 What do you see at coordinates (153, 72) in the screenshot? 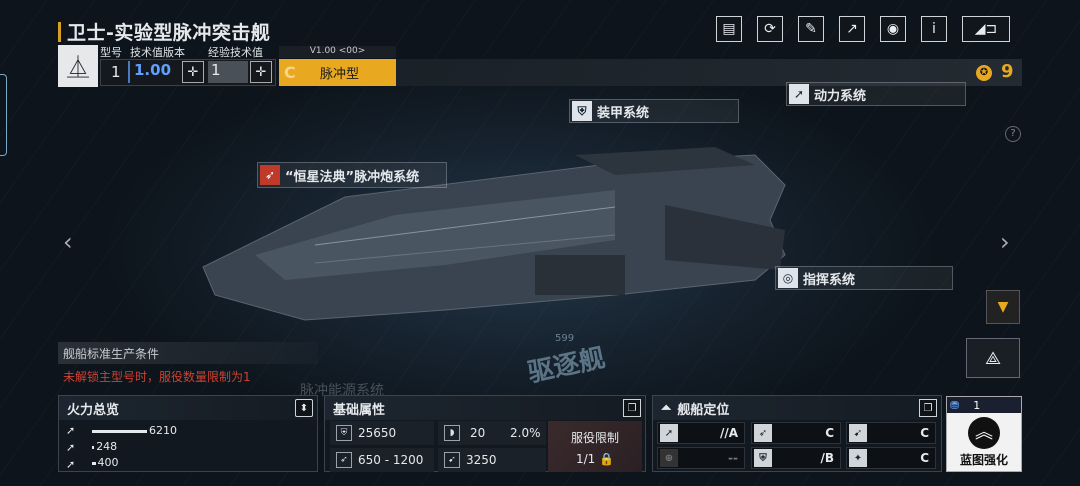
I see `tech-value: 1.00` at bounding box center [153, 72].